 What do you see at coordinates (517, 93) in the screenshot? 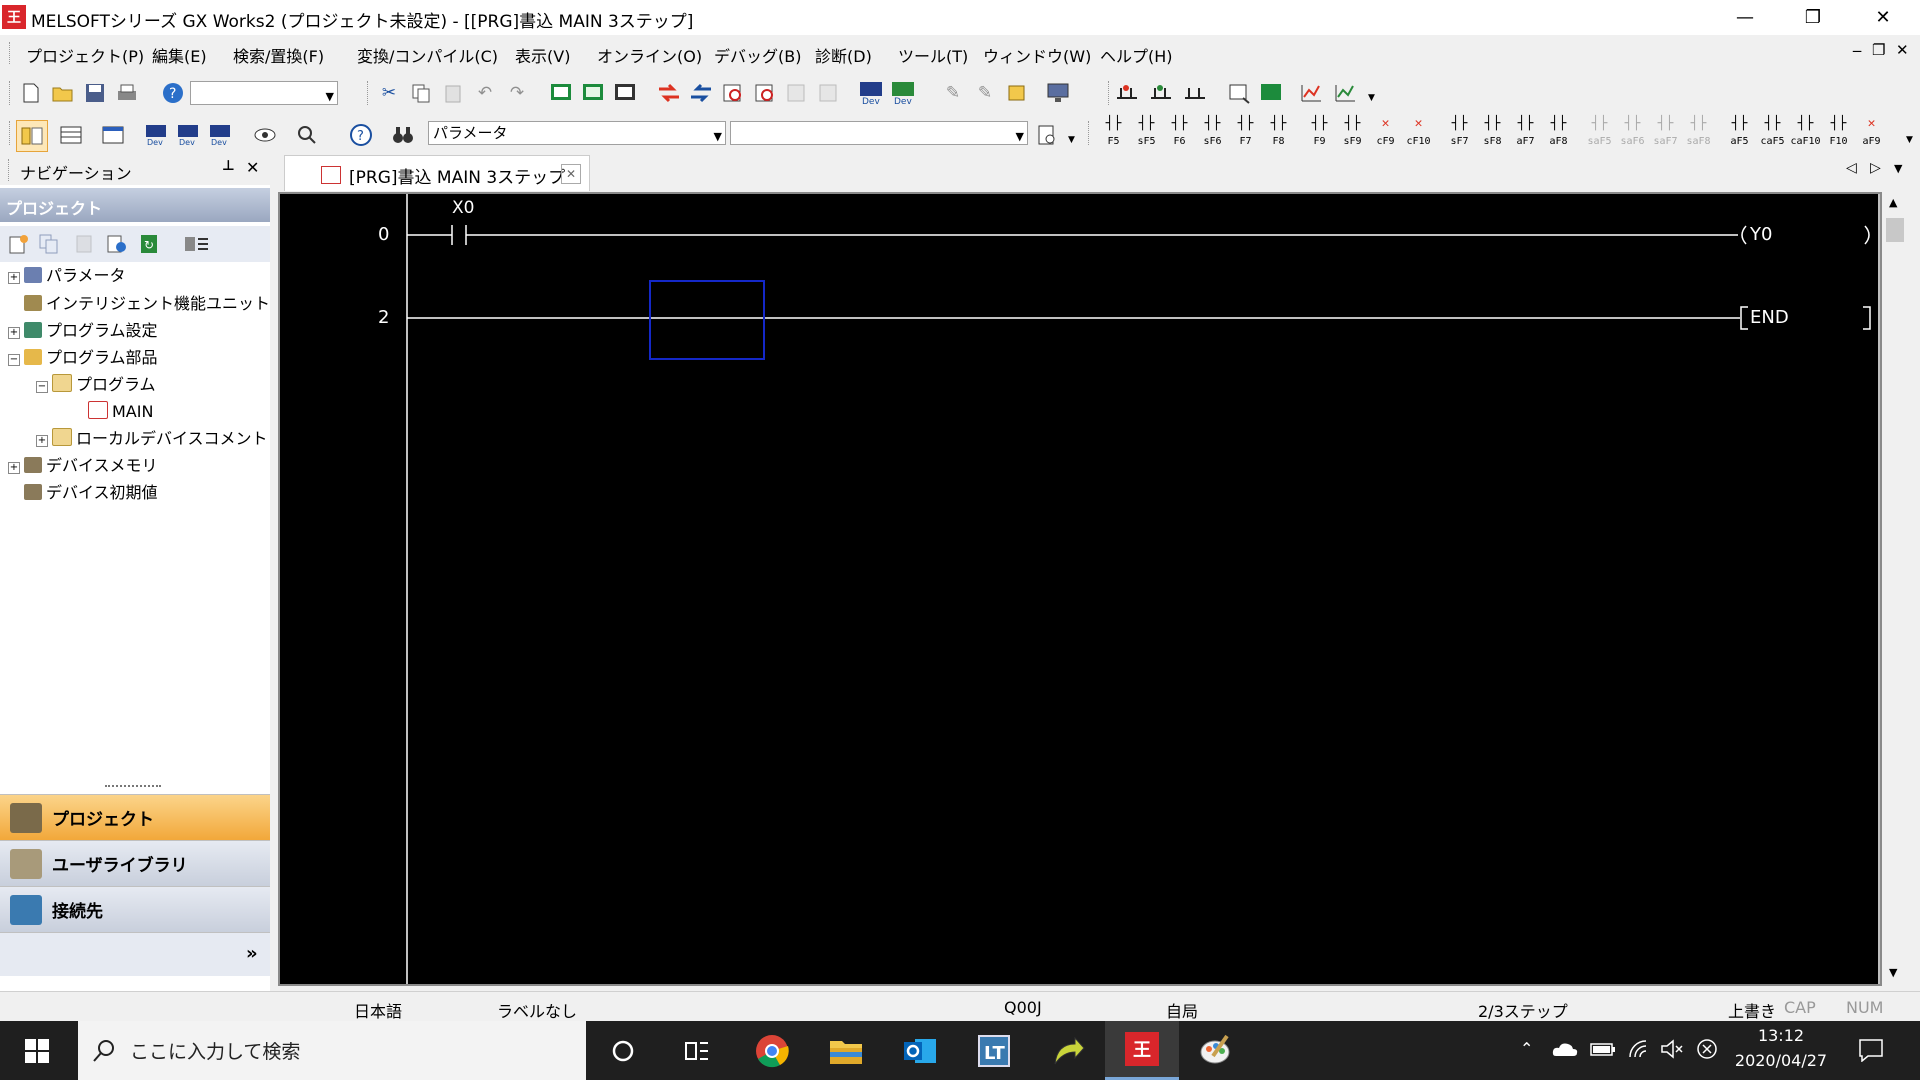
I see `redo-icon: ↷` at bounding box center [517, 93].